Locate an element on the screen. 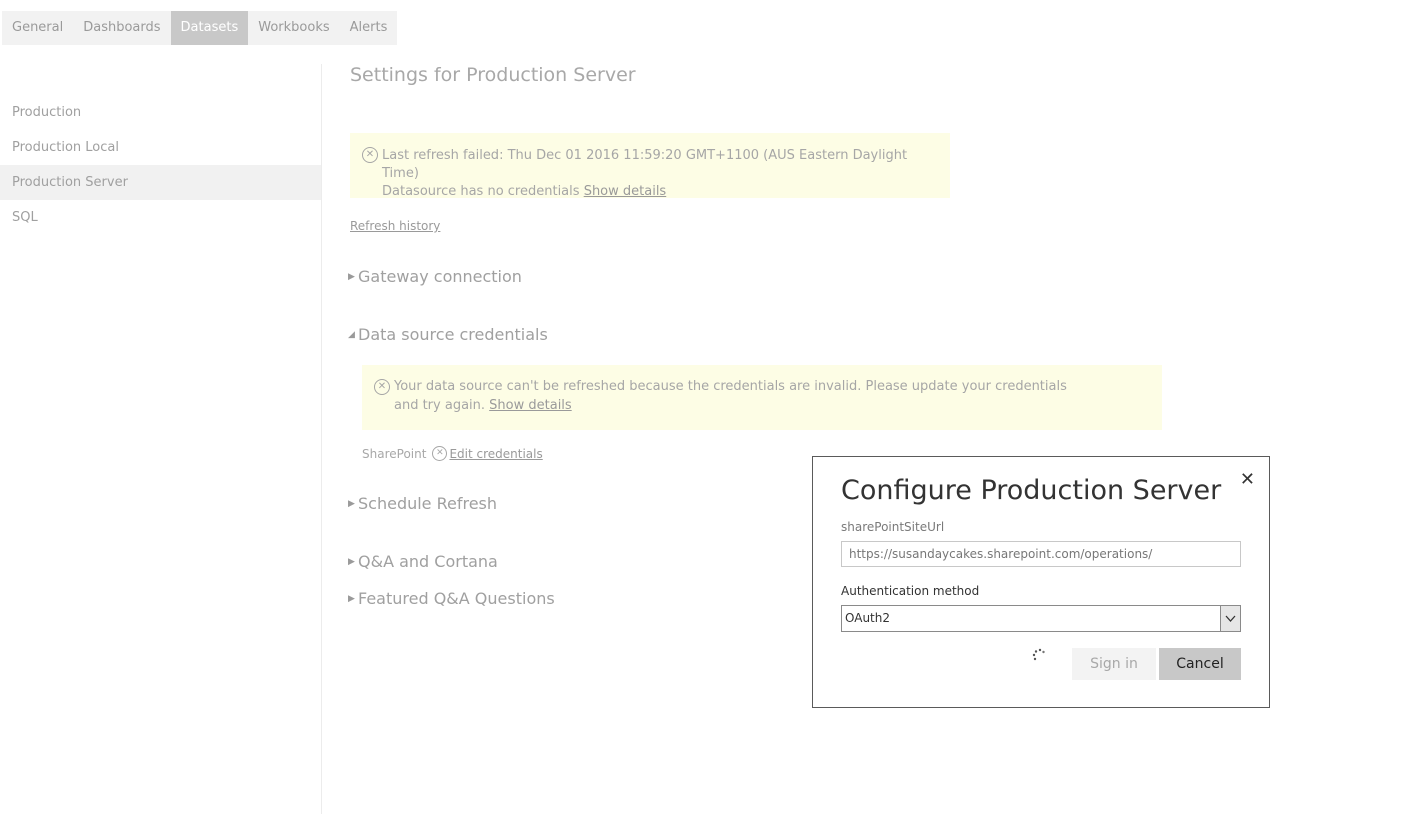 This screenshot has height=814, width=1406. chevron-down-icon is located at coordinates (1230, 618).